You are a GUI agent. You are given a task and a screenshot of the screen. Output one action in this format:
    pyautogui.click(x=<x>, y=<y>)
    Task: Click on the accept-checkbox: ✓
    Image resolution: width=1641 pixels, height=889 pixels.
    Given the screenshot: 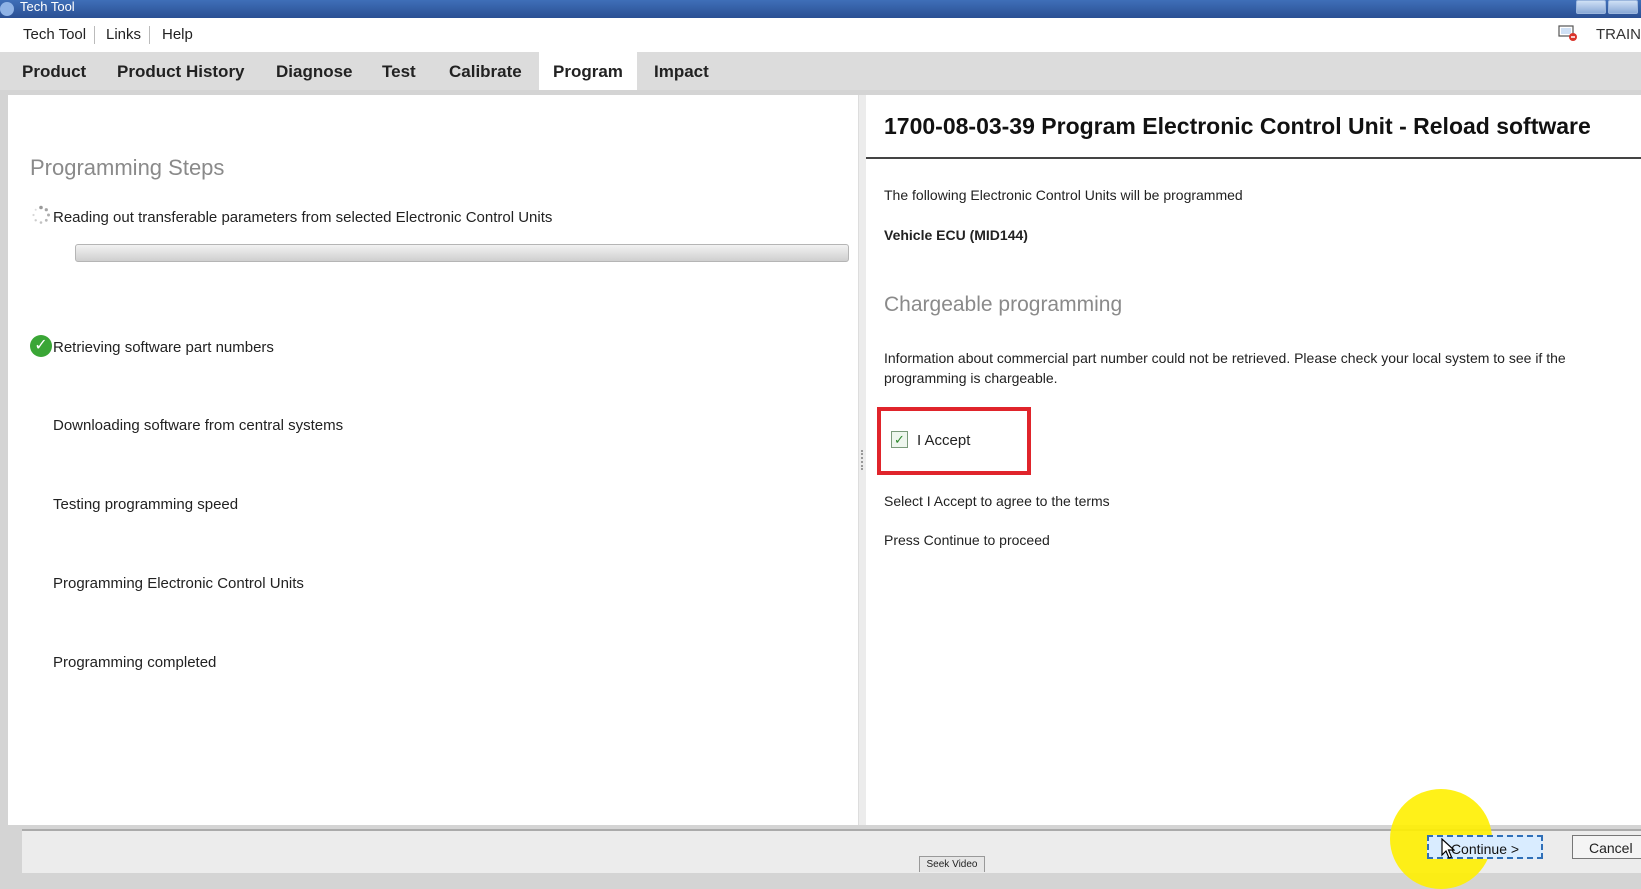 What is the action you would take?
    pyautogui.click(x=899, y=439)
    